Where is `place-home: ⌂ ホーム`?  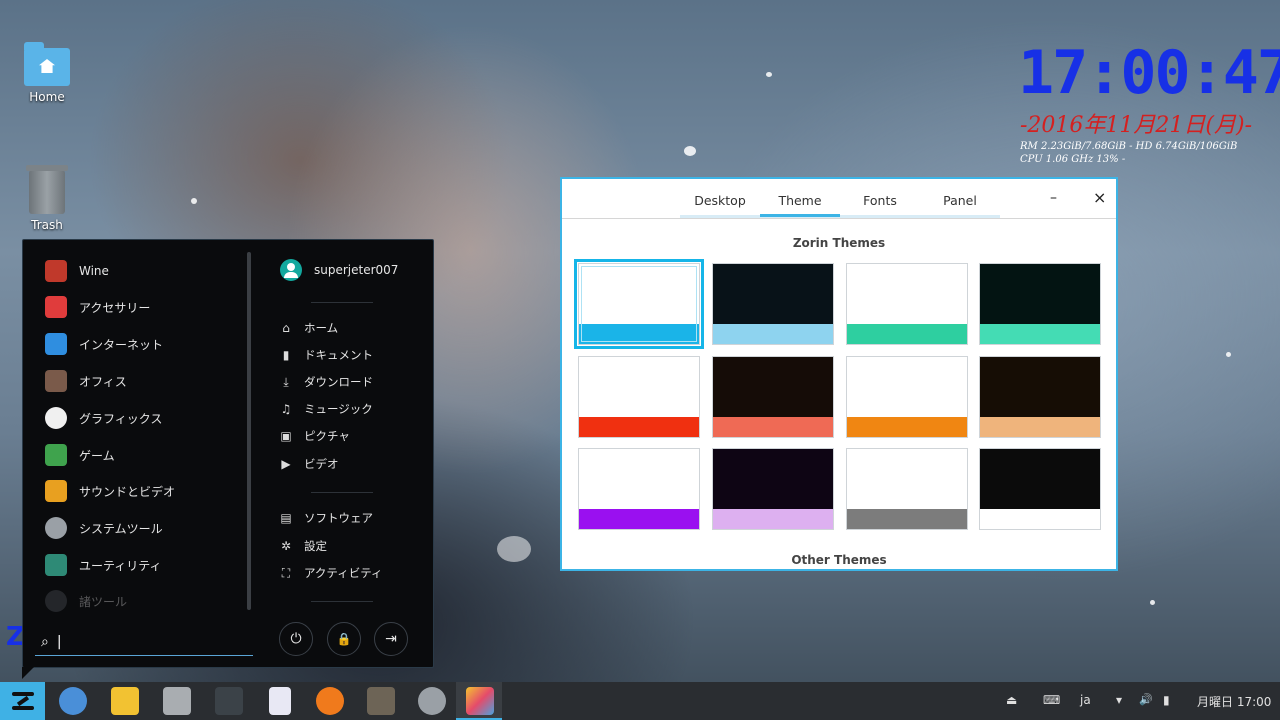 place-home: ⌂ ホーム is located at coordinates (309, 328).